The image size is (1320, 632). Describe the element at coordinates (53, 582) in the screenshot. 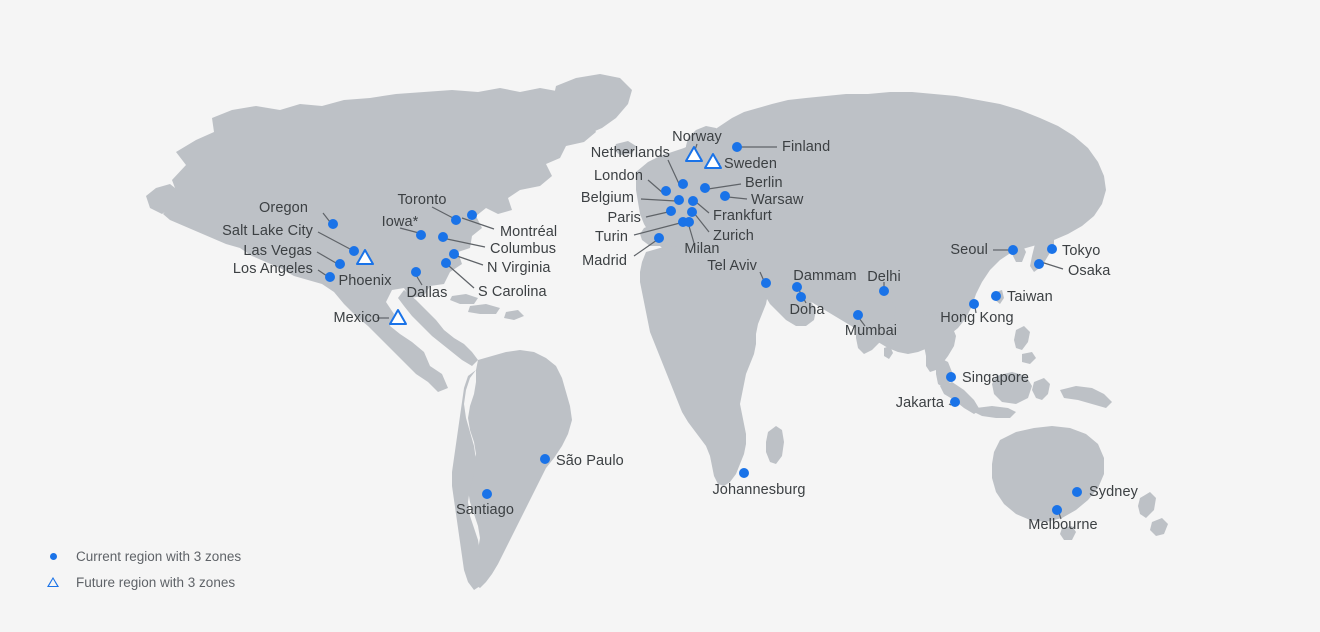

I see `future-region-triangle-icon` at that location.